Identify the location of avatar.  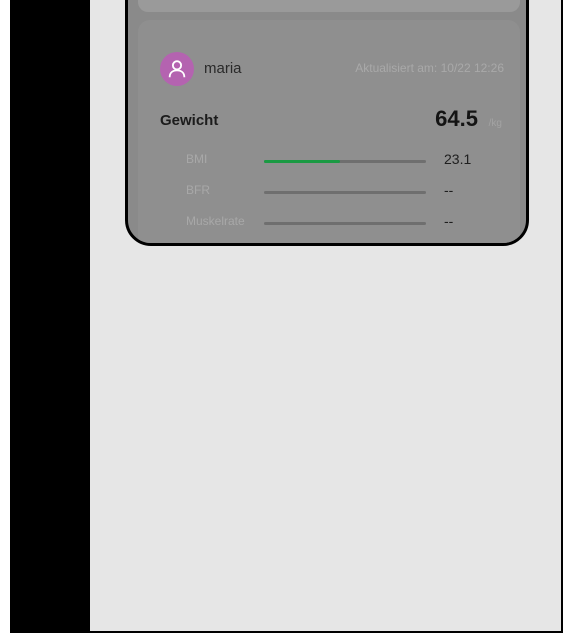
(177, 69).